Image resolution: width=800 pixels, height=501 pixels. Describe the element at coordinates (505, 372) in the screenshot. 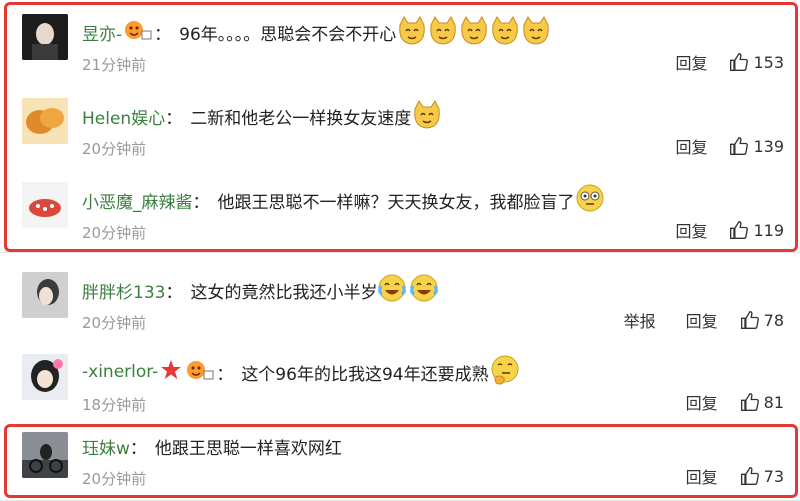

I see `thinking-emoji-icon` at that location.